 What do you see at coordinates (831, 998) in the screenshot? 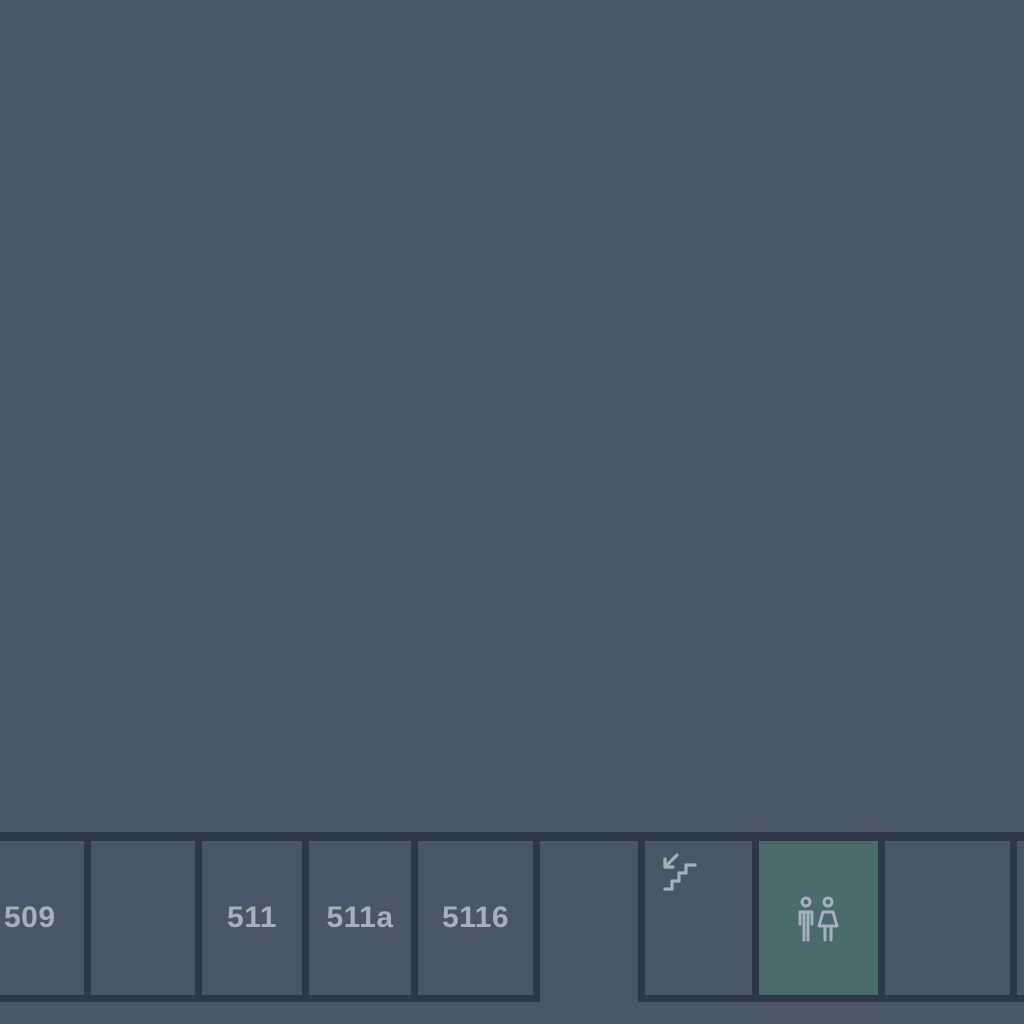
I see `bottom-wall-right` at bounding box center [831, 998].